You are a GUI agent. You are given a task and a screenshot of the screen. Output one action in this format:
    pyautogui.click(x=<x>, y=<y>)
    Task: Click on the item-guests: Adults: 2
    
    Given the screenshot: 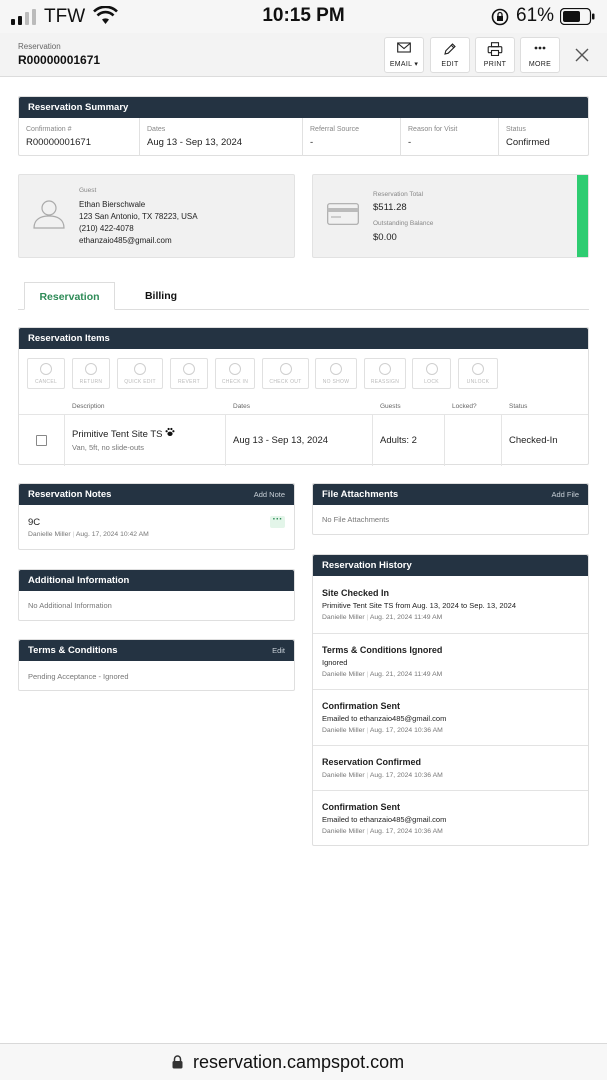 What is the action you would take?
    pyautogui.click(x=398, y=440)
    